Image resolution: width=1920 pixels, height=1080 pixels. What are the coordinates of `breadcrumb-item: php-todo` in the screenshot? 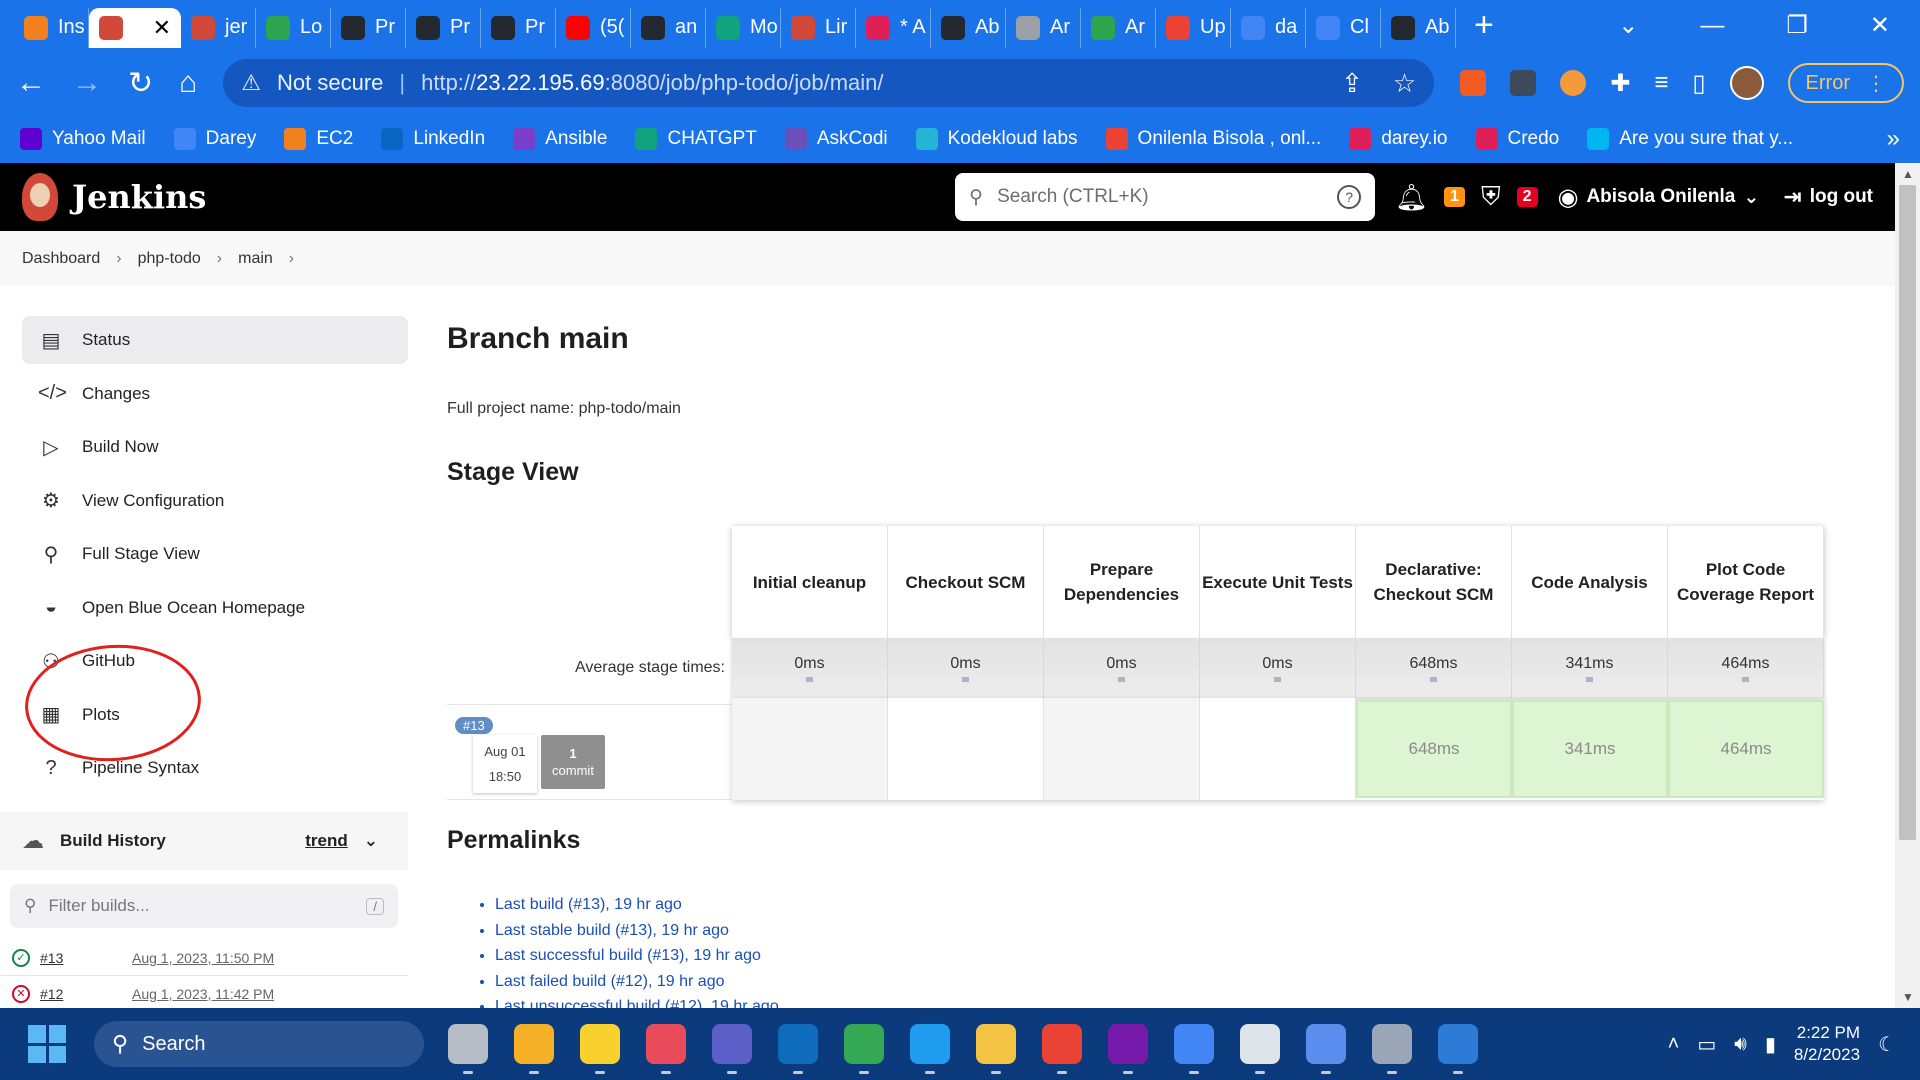 It's located at (169, 259).